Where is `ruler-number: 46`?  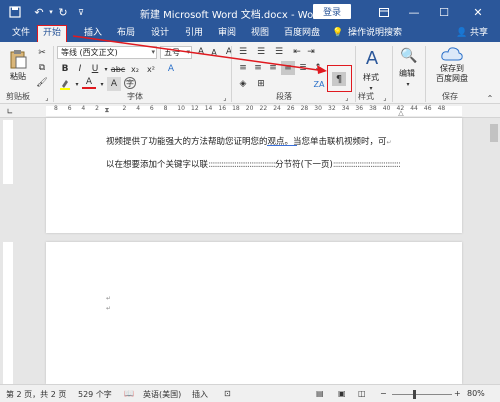 ruler-number: 46 is located at coordinates (427, 108).